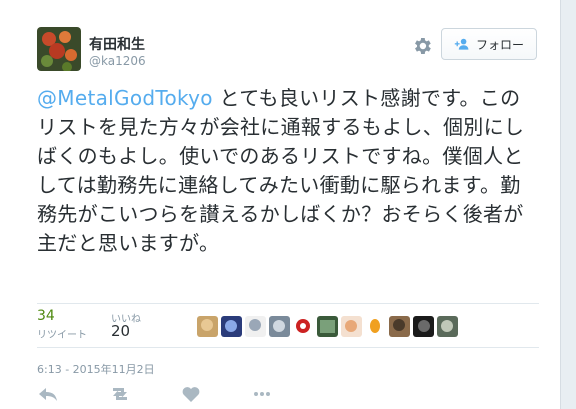 This screenshot has height=409, width=576. I want to click on add-user-icon, so click(461, 44).